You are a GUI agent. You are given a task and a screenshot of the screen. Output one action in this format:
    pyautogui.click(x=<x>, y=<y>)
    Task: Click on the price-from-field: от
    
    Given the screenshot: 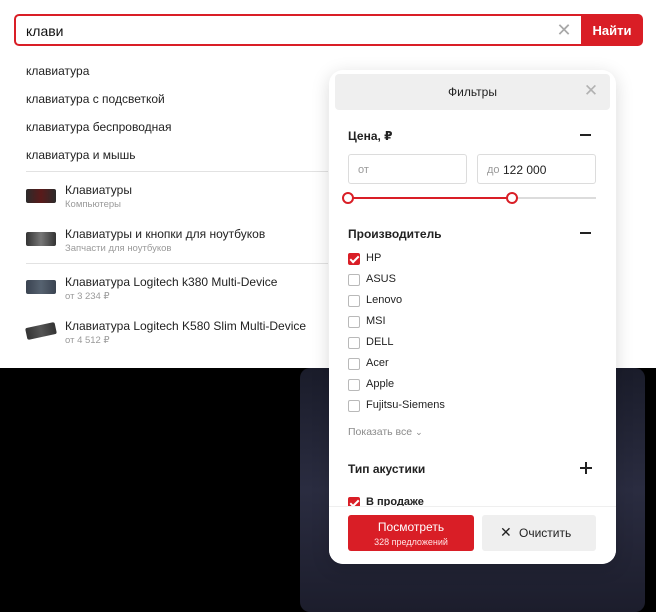 What is the action you would take?
    pyautogui.click(x=407, y=169)
    